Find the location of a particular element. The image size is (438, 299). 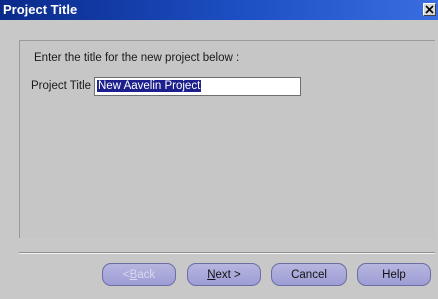

project-title-label: Project Title : is located at coordinates (64, 86).